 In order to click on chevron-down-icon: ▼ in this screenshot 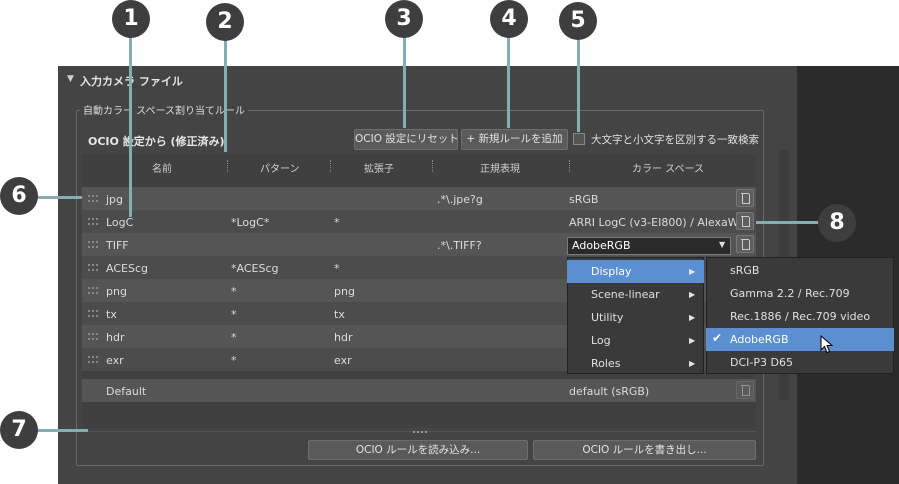, I will do `click(722, 244)`.